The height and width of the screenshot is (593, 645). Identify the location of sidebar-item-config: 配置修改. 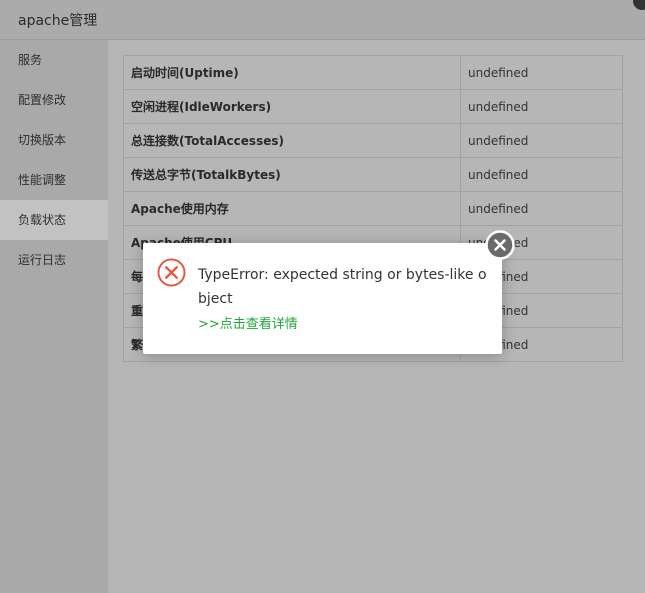
(54, 100).